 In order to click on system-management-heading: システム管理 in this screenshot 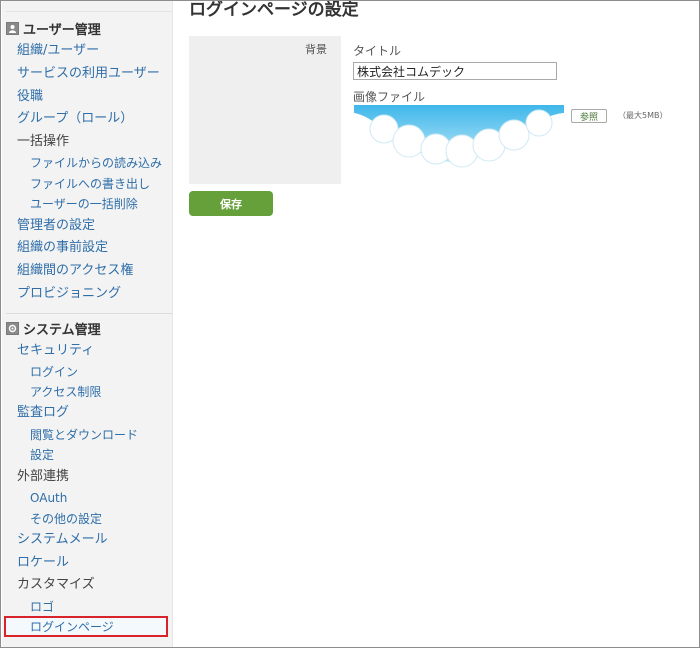, I will do `click(53, 328)`.